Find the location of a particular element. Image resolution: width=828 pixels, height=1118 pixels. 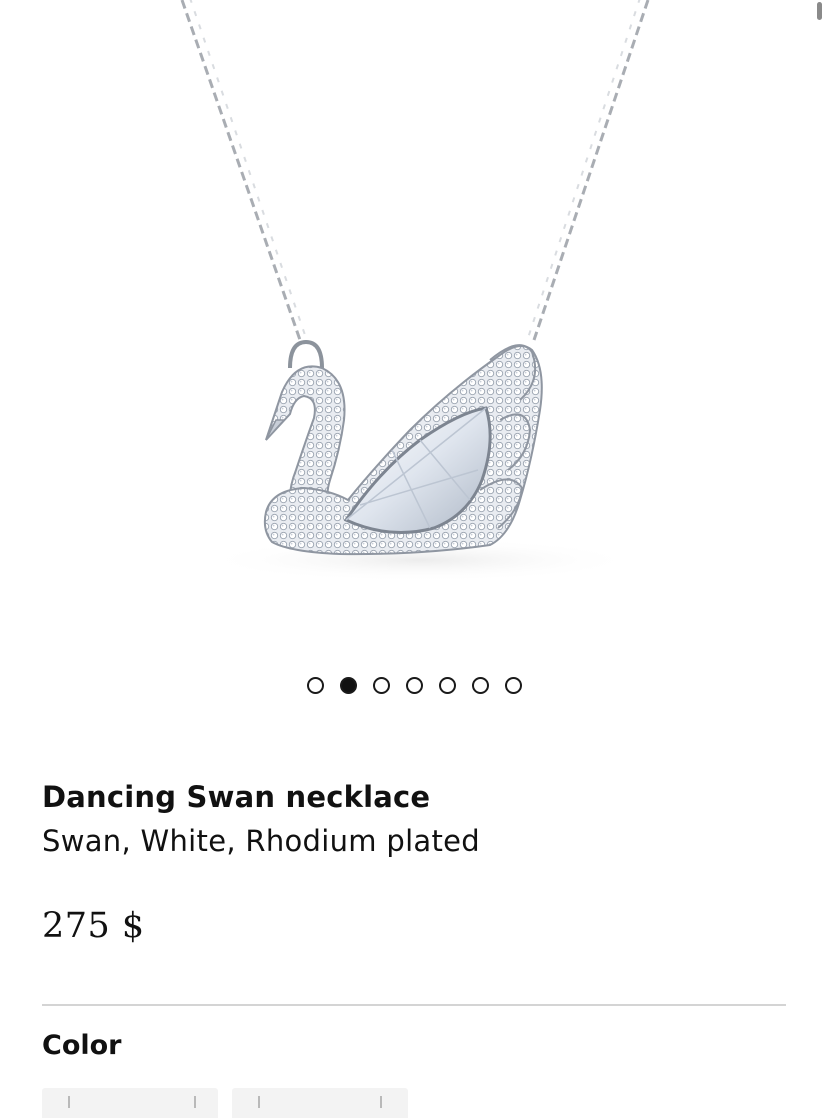

product-variant: Swan, White, Rhodium plated is located at coordinates (261, 841).